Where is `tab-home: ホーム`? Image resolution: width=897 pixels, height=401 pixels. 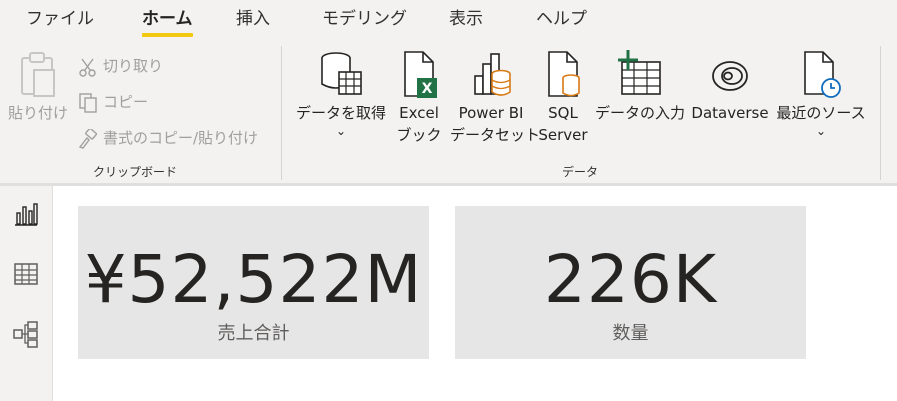 tab-home: ホーム is located at coordinates (167, 21).